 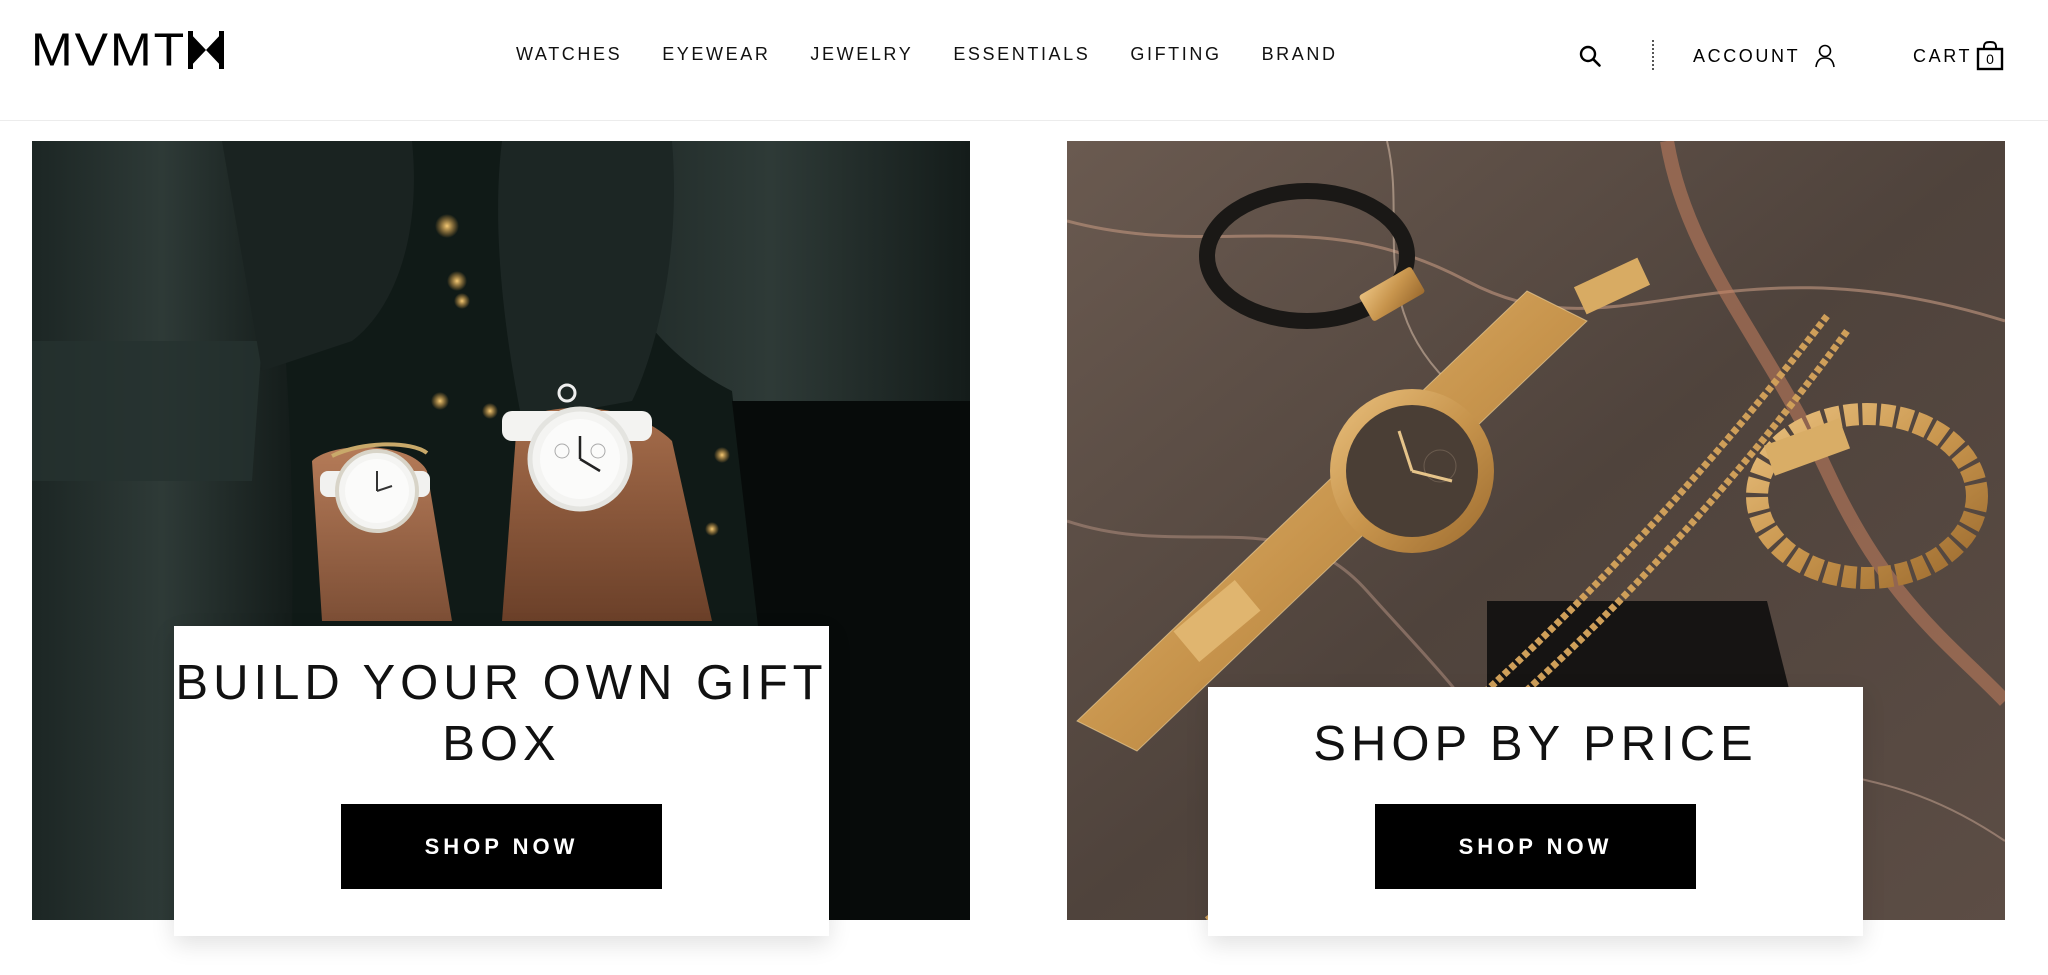 I want to click on cart-link: CART 0, so click(x=1958, y=56).